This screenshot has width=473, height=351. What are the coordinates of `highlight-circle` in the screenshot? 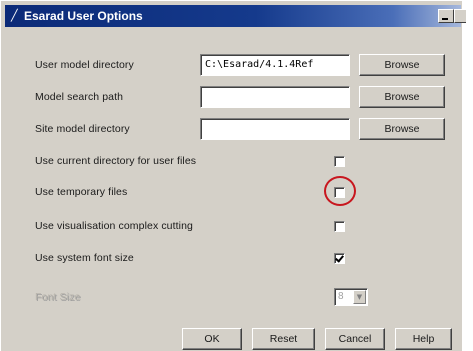 It's located at (340, 191).